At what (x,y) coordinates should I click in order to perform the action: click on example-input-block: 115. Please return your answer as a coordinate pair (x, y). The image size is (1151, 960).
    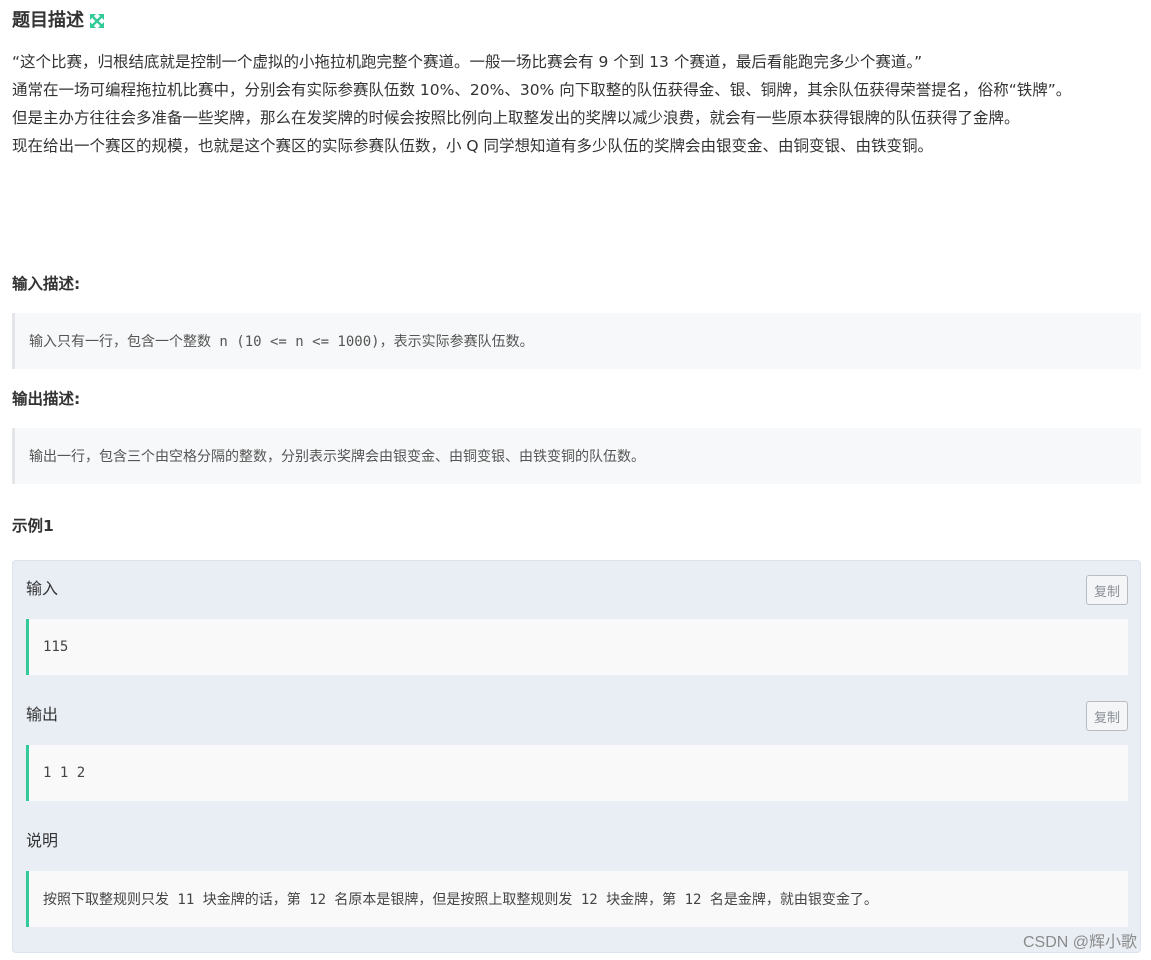
    Looking at the image, I should click on (577, 647).